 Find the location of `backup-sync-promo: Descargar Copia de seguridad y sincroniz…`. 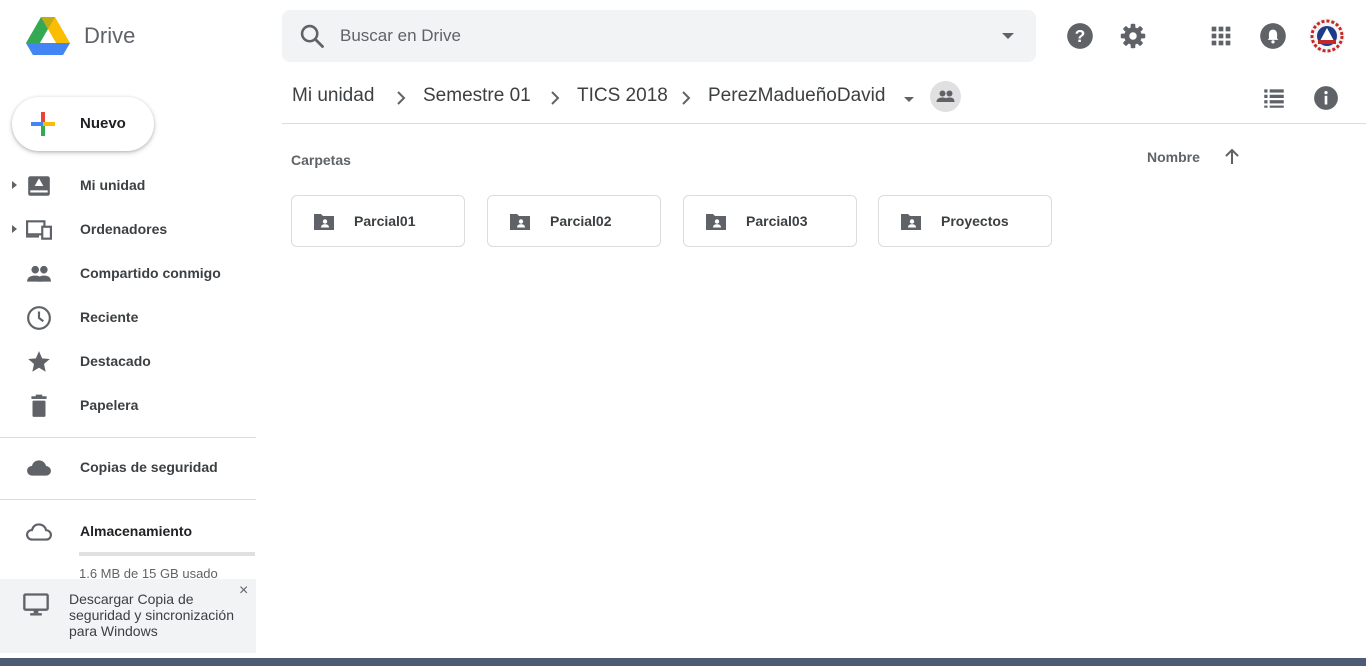

backup-sync-promo: Descargar Copia de seguridad y sincroniz… is located at coordinates (128, 616).